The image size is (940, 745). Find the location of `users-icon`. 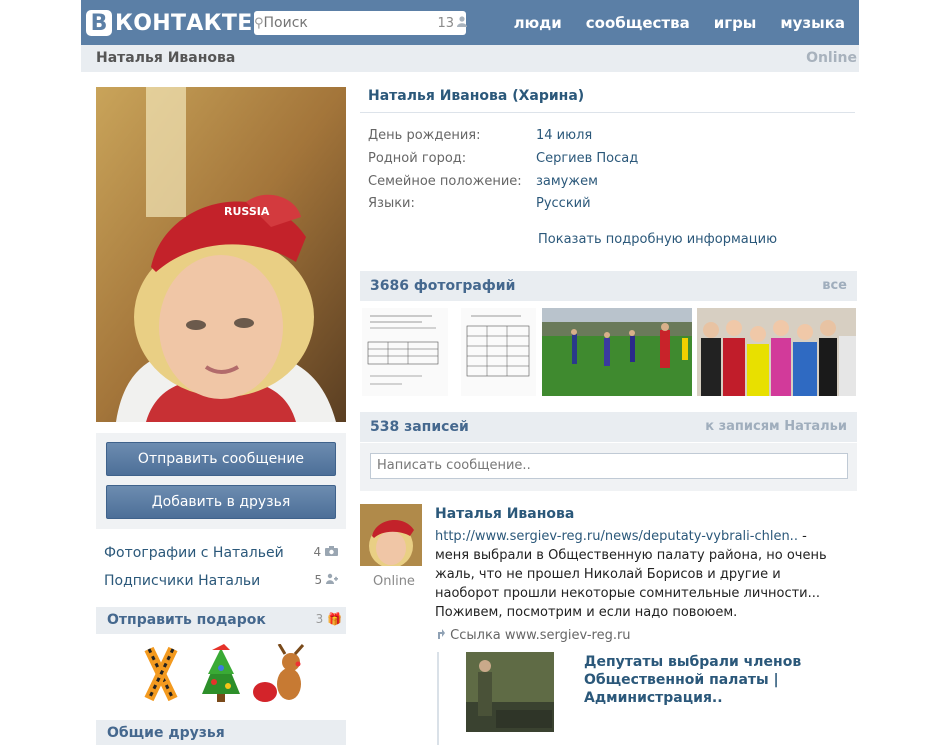

users-icon is located at coordinates (332, 578).